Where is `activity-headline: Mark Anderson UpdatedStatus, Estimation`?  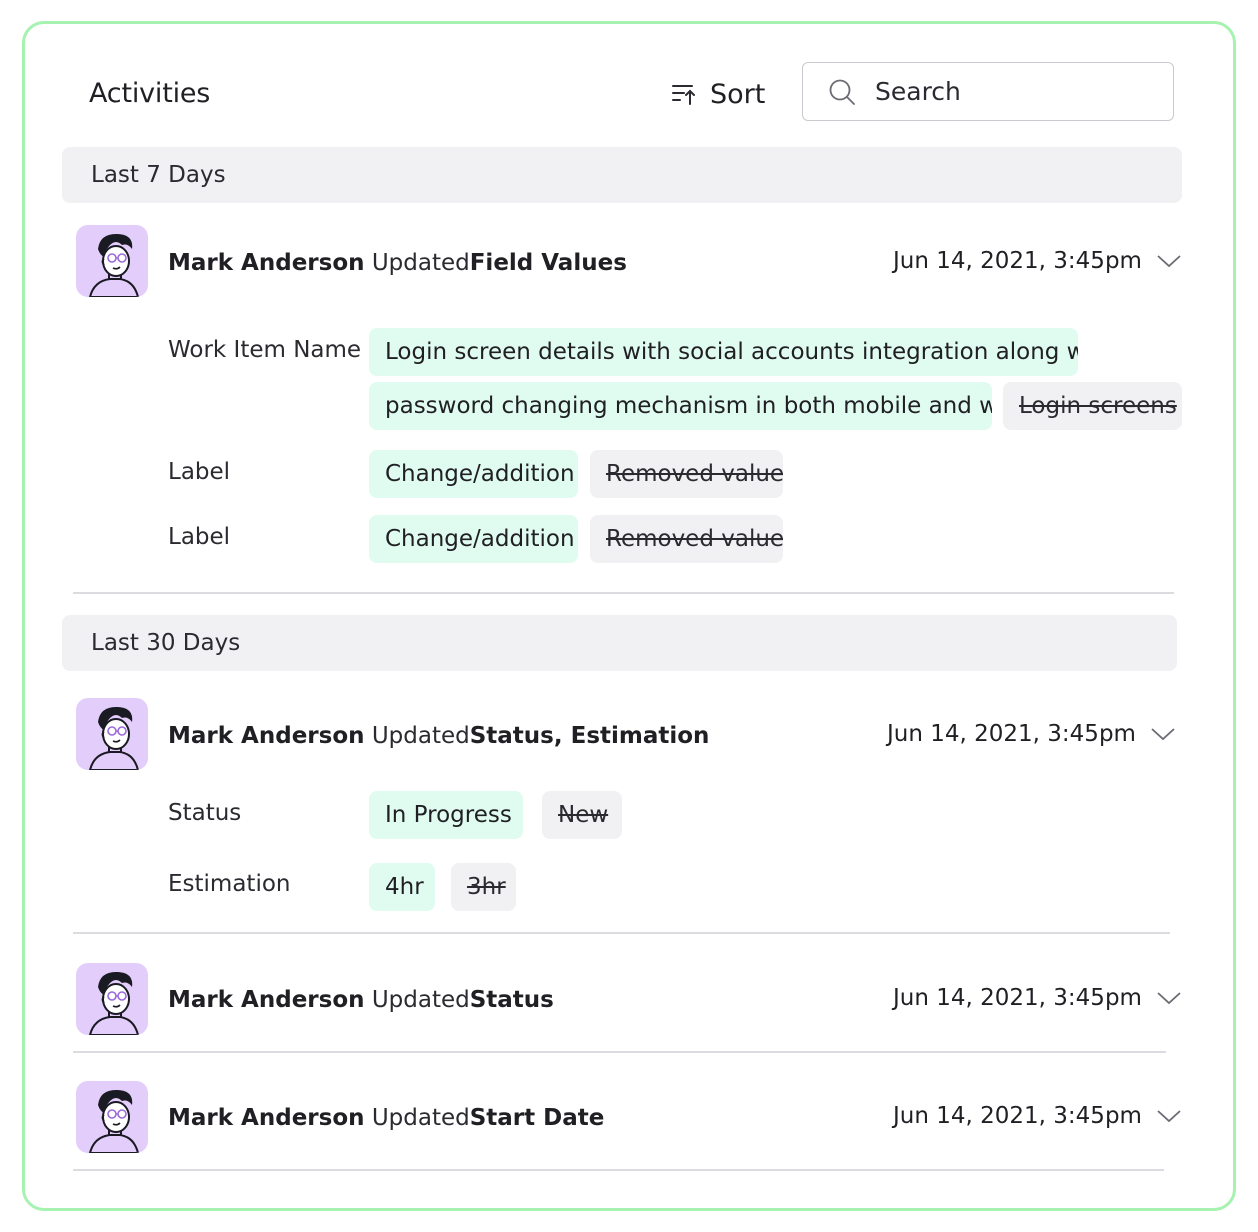 activity-headline: Mark Anderson UpdatedStatus, Estimation is located at coordinates (438, 736).